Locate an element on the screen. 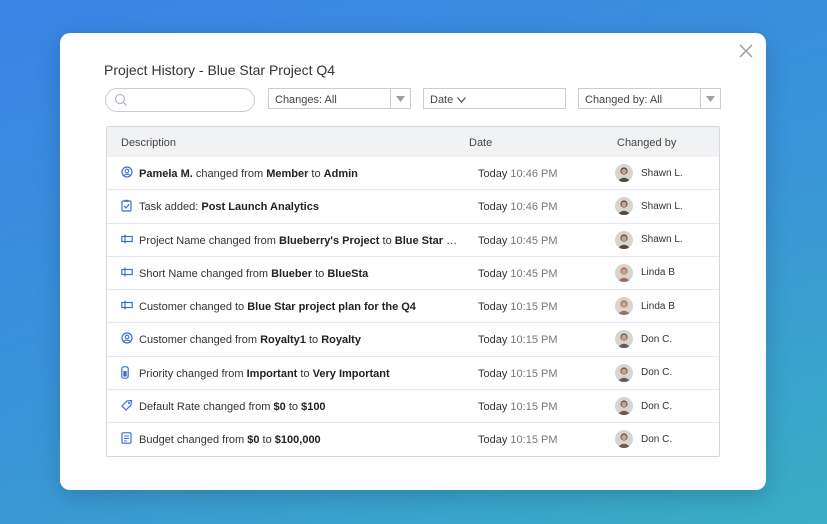 The height and width of the screenshot is (524, 827). modal-title: Project History - Blue Star Project Q4 is located at coordinates (220, 70).